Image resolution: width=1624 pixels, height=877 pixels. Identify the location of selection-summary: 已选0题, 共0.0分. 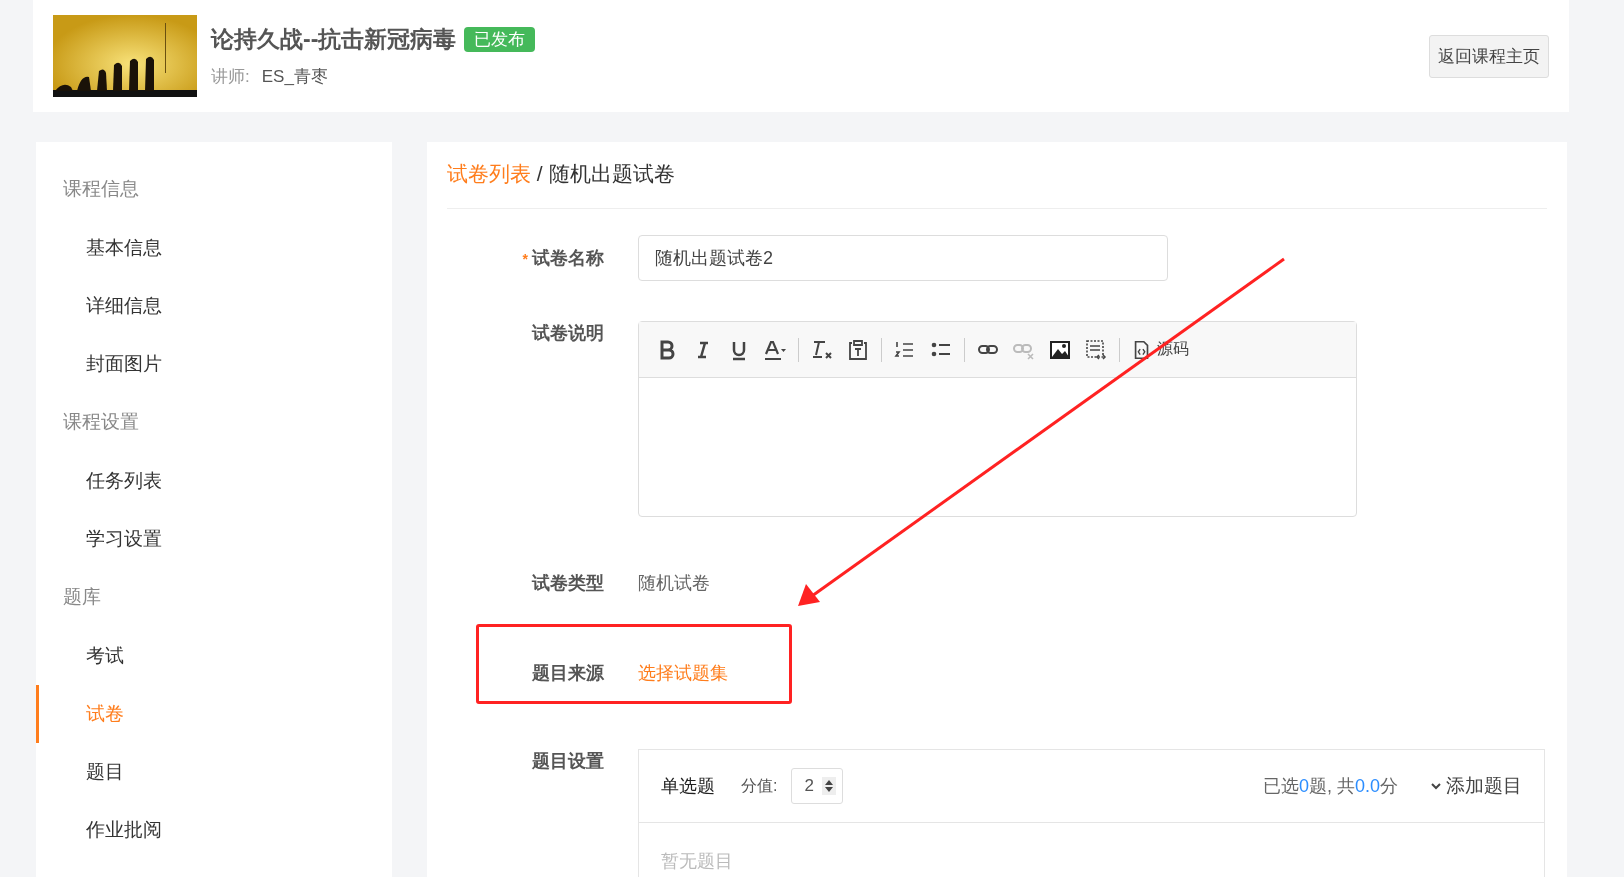
(1330, 786).